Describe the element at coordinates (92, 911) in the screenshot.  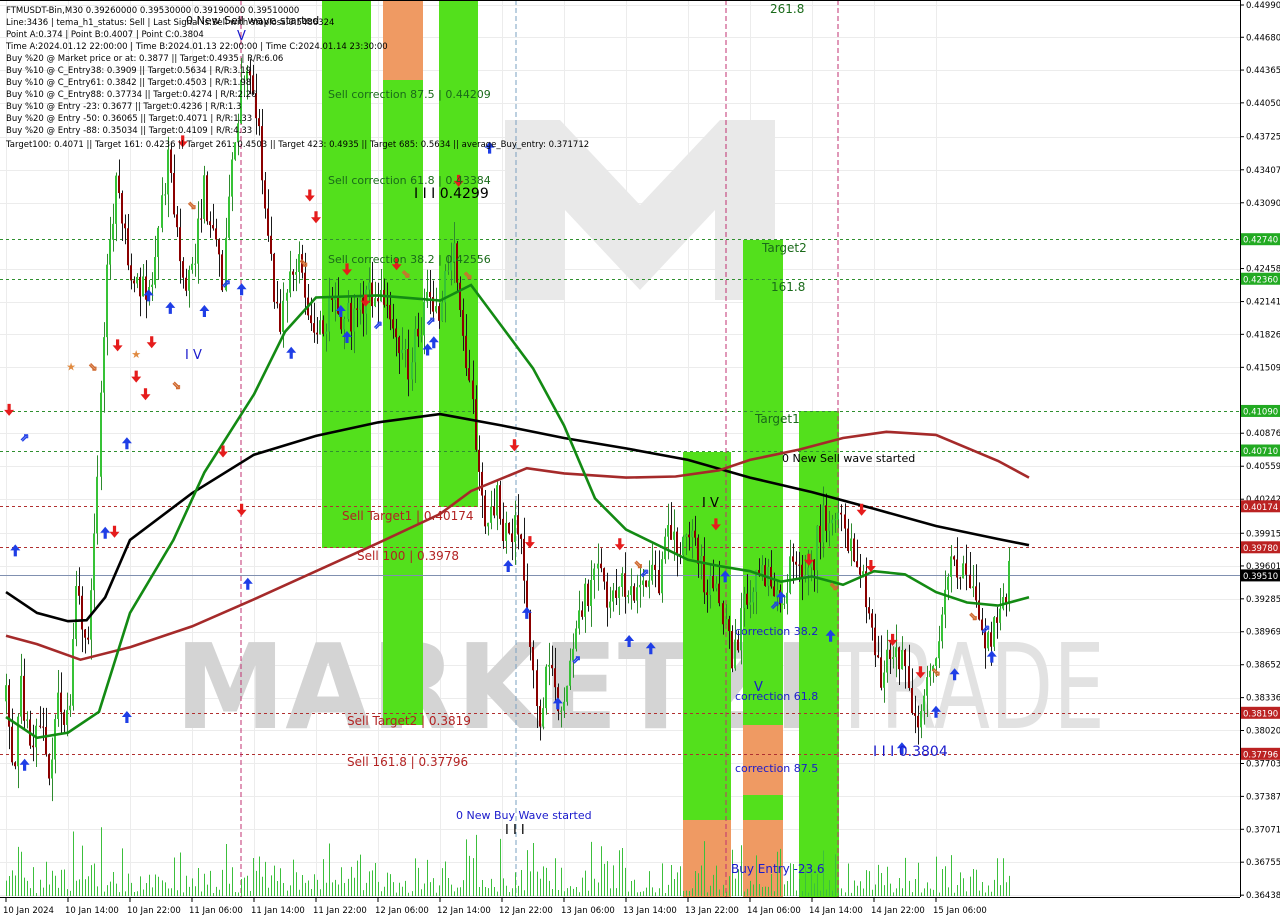
I see `x-tick-label: 10 Jan 14:00` at that location.